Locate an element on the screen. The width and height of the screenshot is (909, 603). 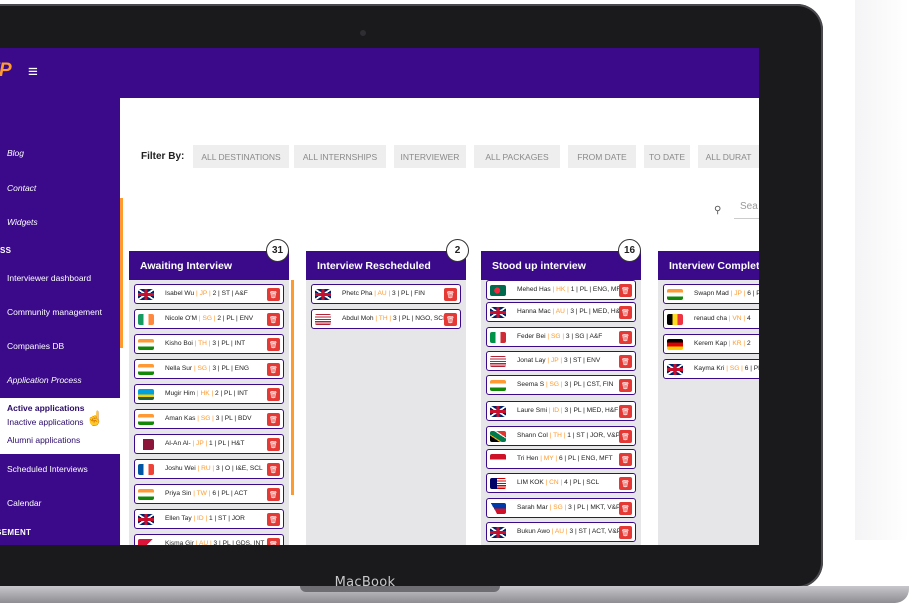
sidebar-item-application-process: ⧉Application Process is located at coordinates (60, 380).